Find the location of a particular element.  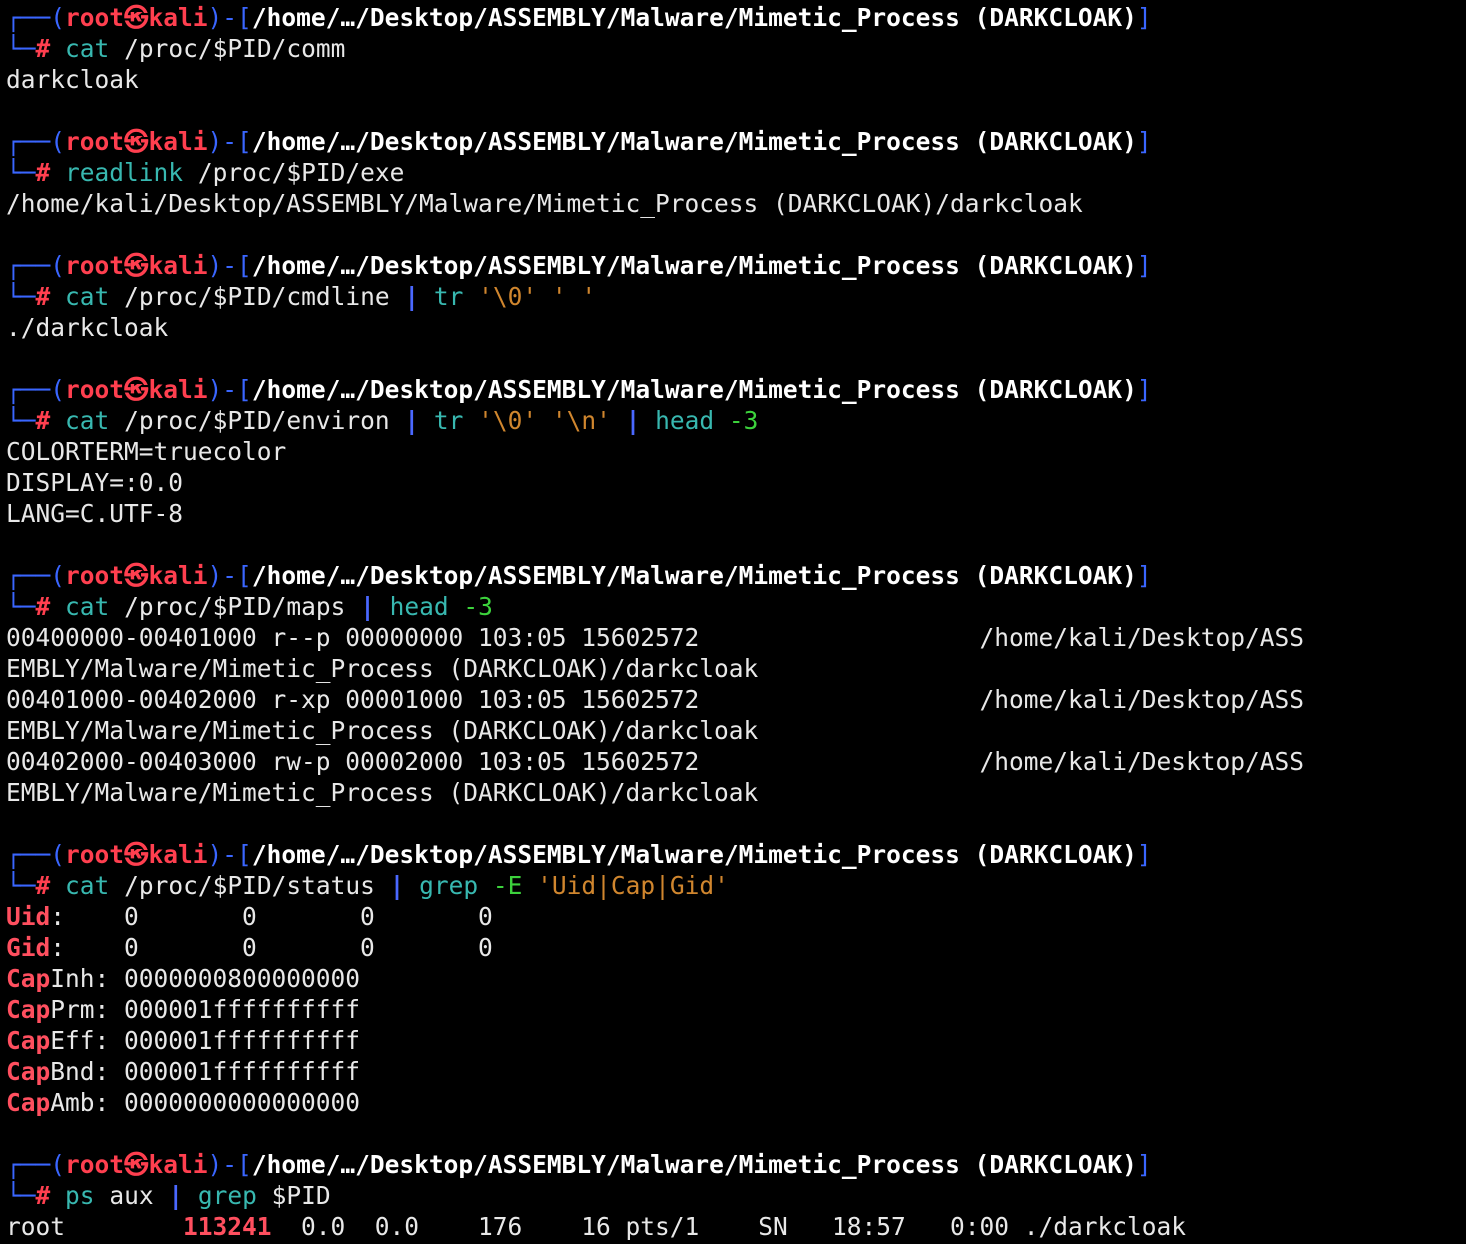

status-line: CapEff: 000001ffffffffff is located at coordinates (183, 1040).